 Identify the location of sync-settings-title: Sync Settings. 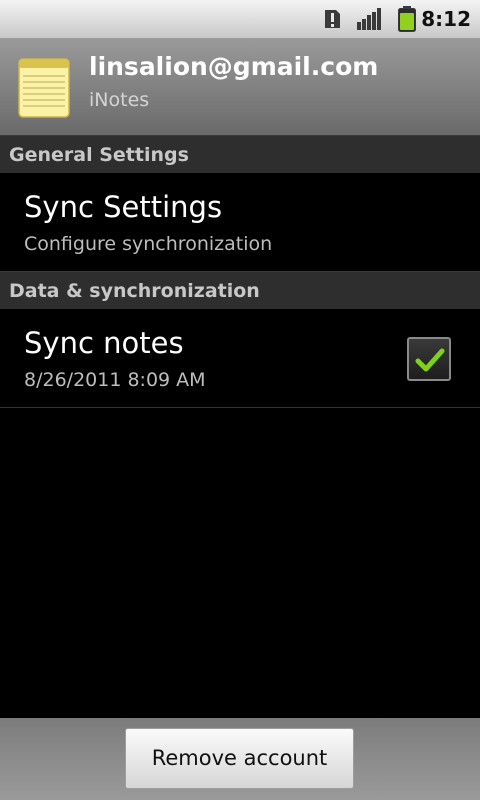
(123, 207).